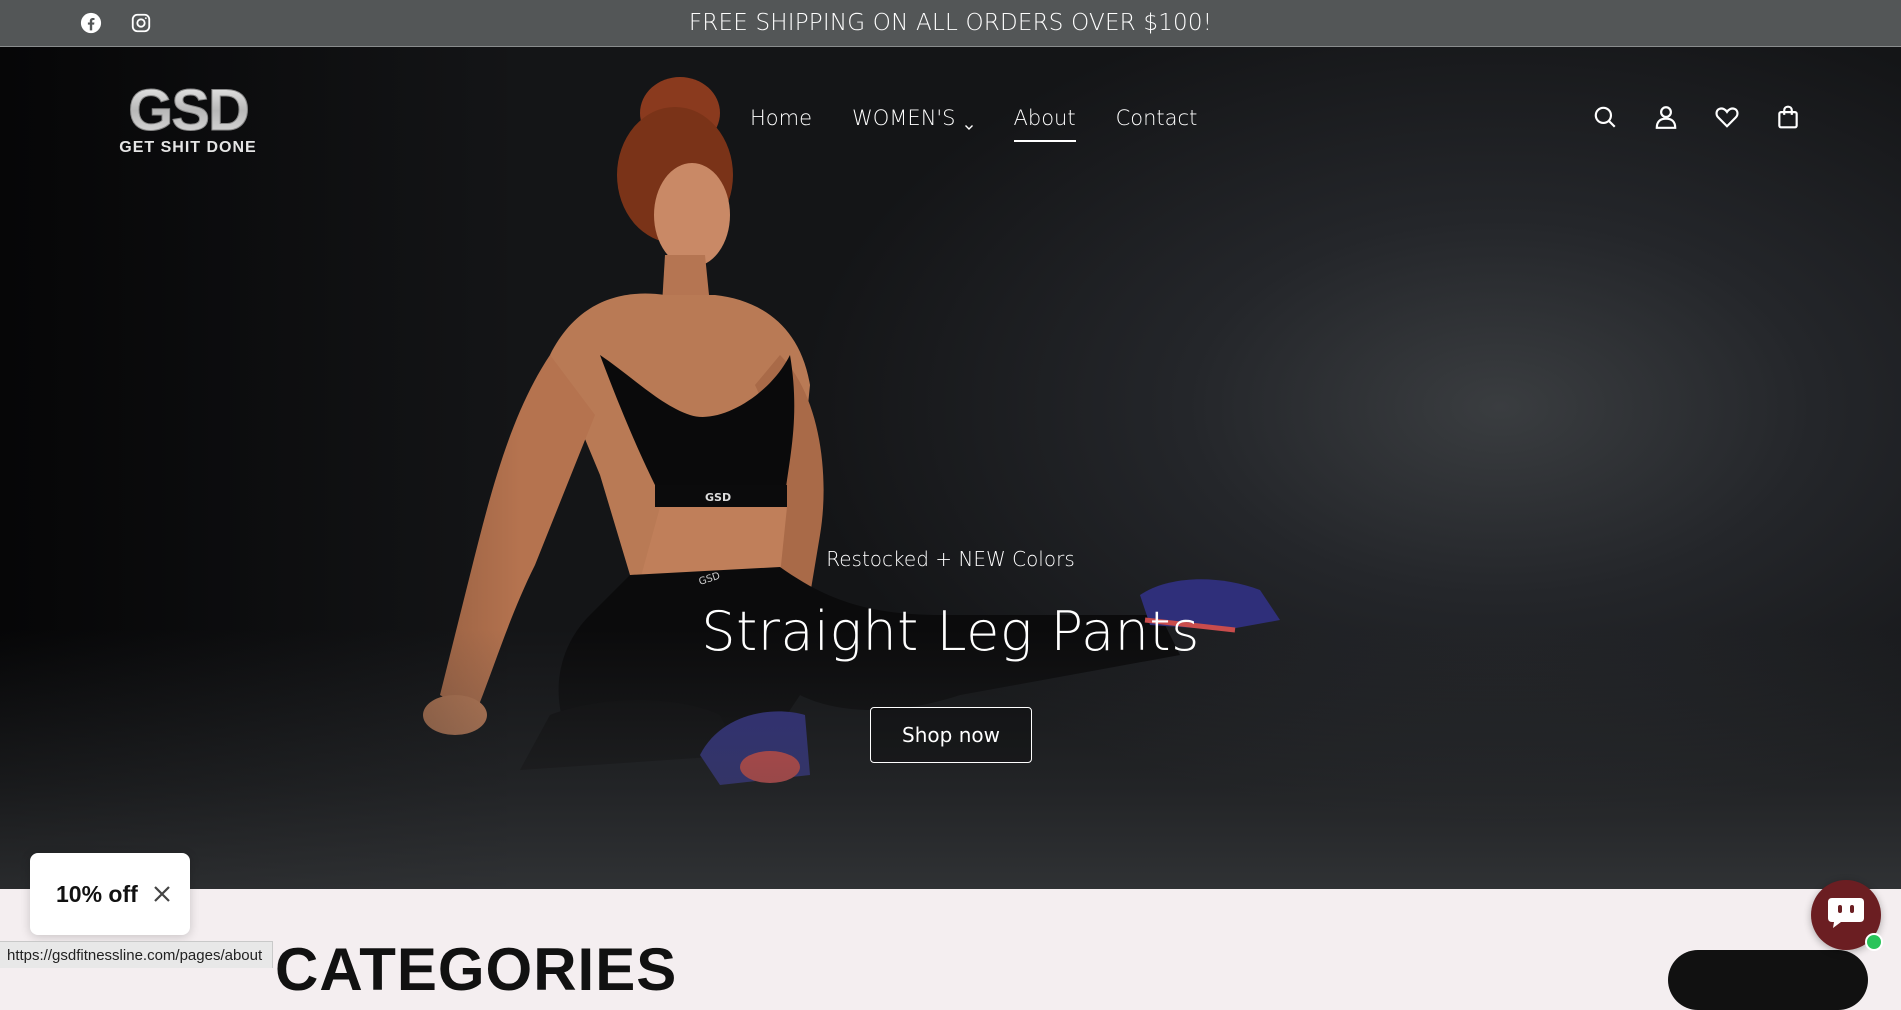 The width and height of the screenshot is (1901, 1010). I want to click on chat-bubble-icon, so click(1846, 915).